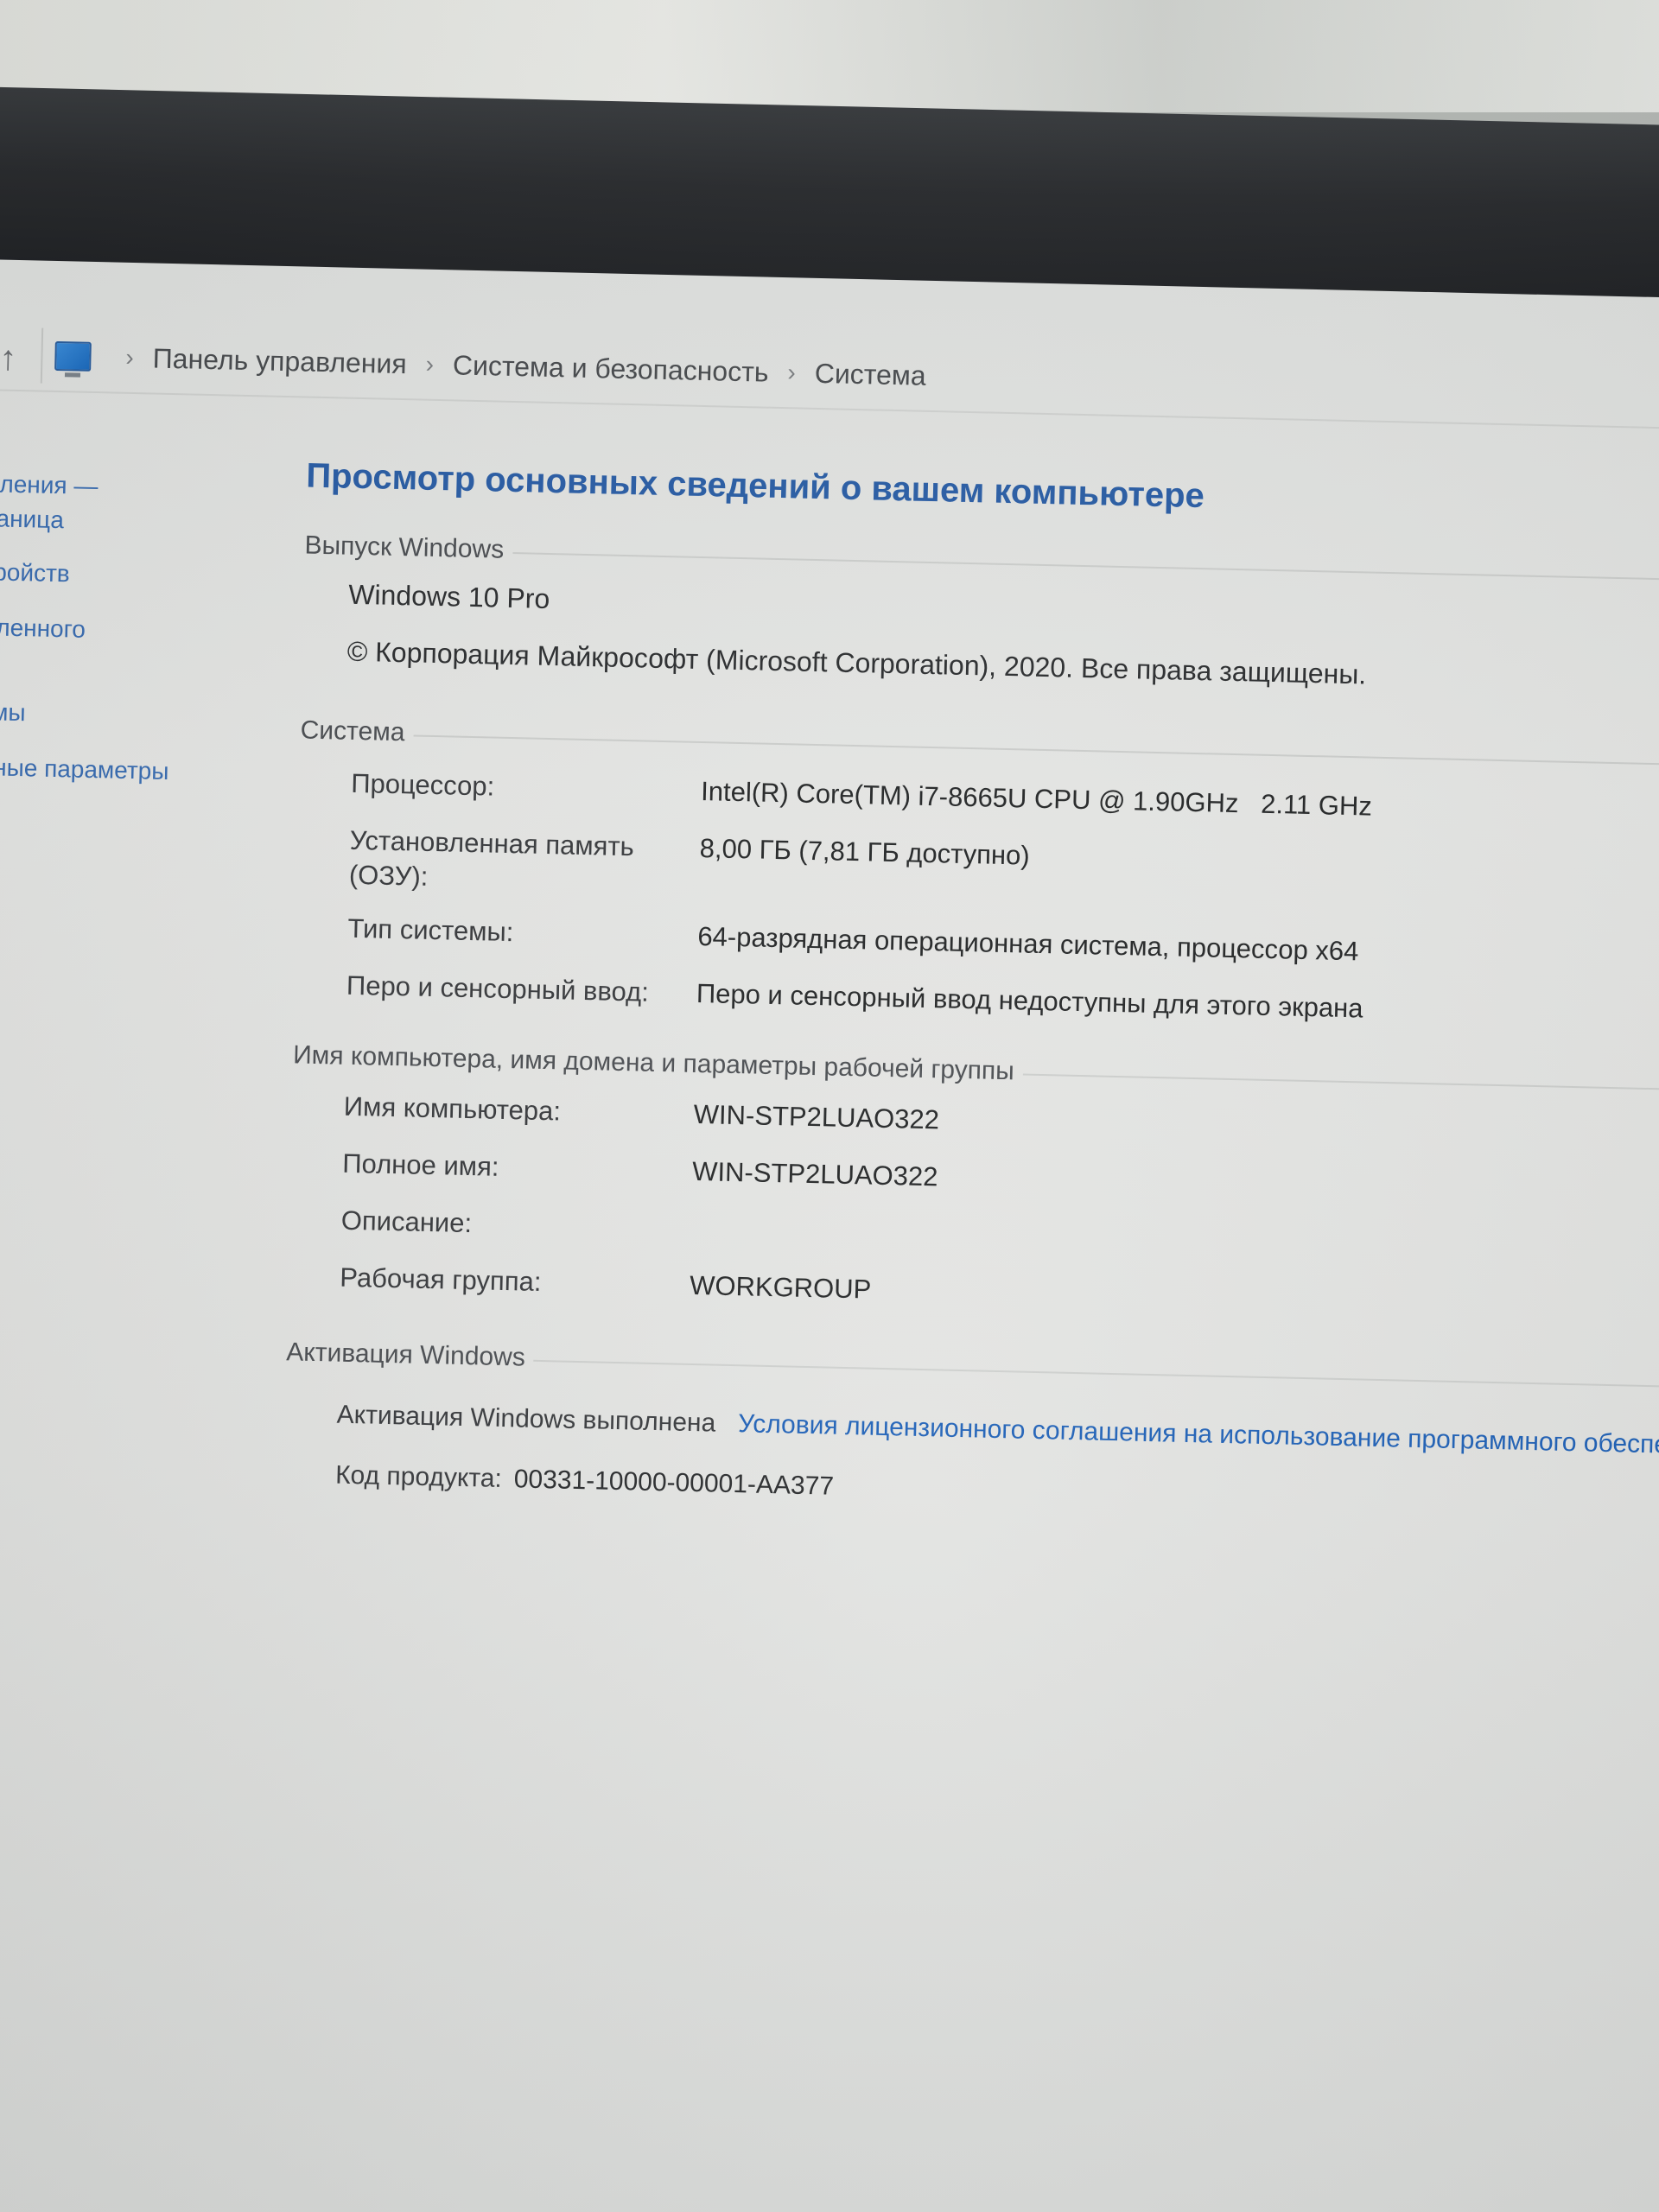 The height and width of the screenshot is (2212, 1659). What do you see at coordinates (611, 368) in the screenshot?
I see `breadcrumb-system-security: Система и безопасность` at bounding box center [611, 368].